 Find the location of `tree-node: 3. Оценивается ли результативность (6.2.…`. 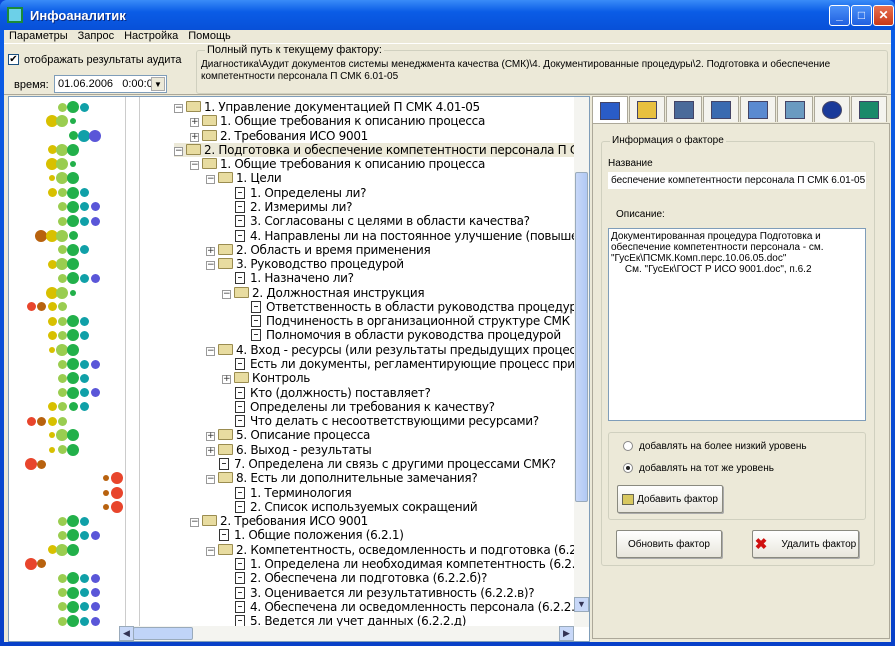

tree-node: 3. Оценивается ли результативность (6.2.… is located at coordinates (385, 593).